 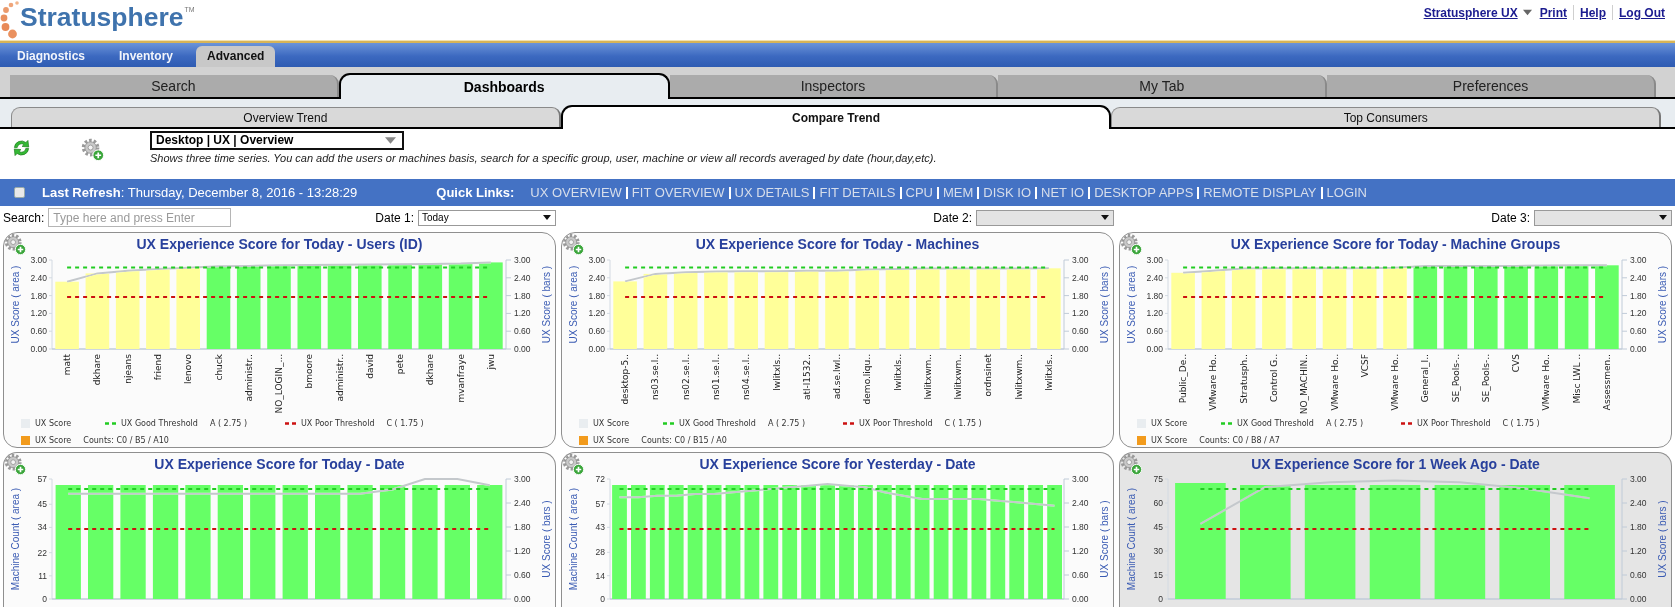 What do you see at coordinates (772, 192) in the screenshot?
I see `quick-link: UX DETAILS` at bounding box center [772, 192].